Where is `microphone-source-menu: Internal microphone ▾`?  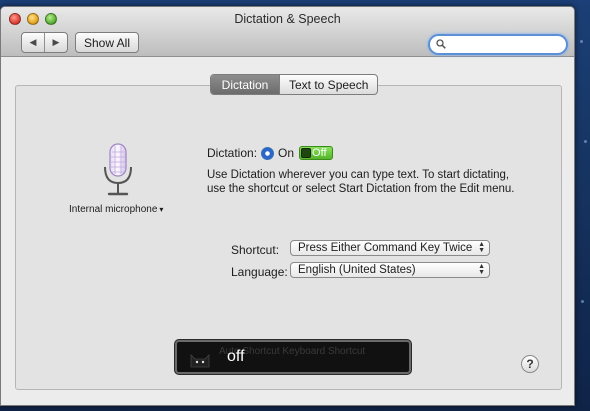 microphone-source-menu: Internal microphone ▾ is located at coordinates (116, 209).